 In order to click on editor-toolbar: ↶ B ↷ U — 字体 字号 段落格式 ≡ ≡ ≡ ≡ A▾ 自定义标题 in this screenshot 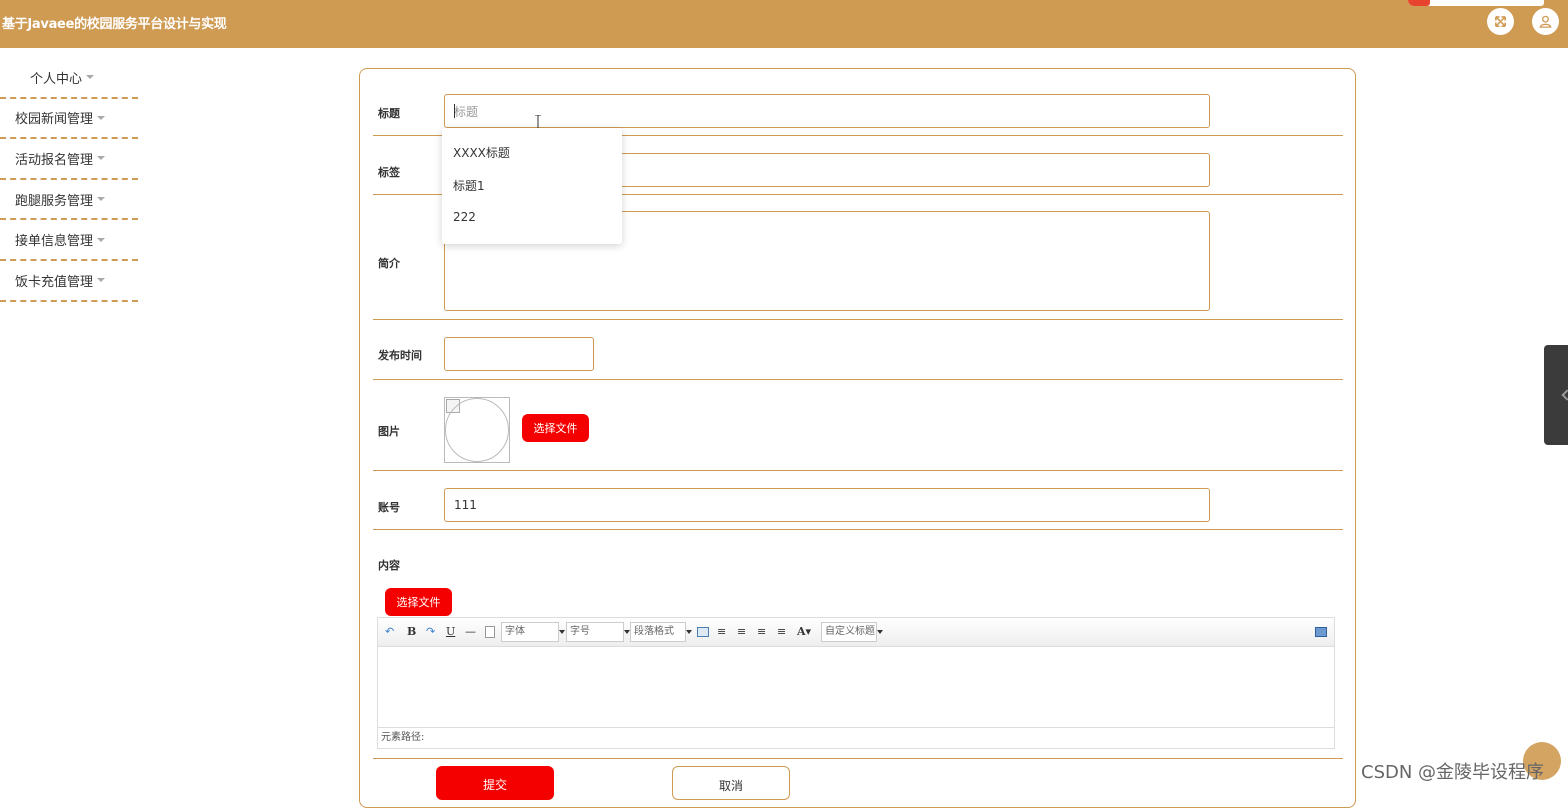, I will do `click(856, 632)`.